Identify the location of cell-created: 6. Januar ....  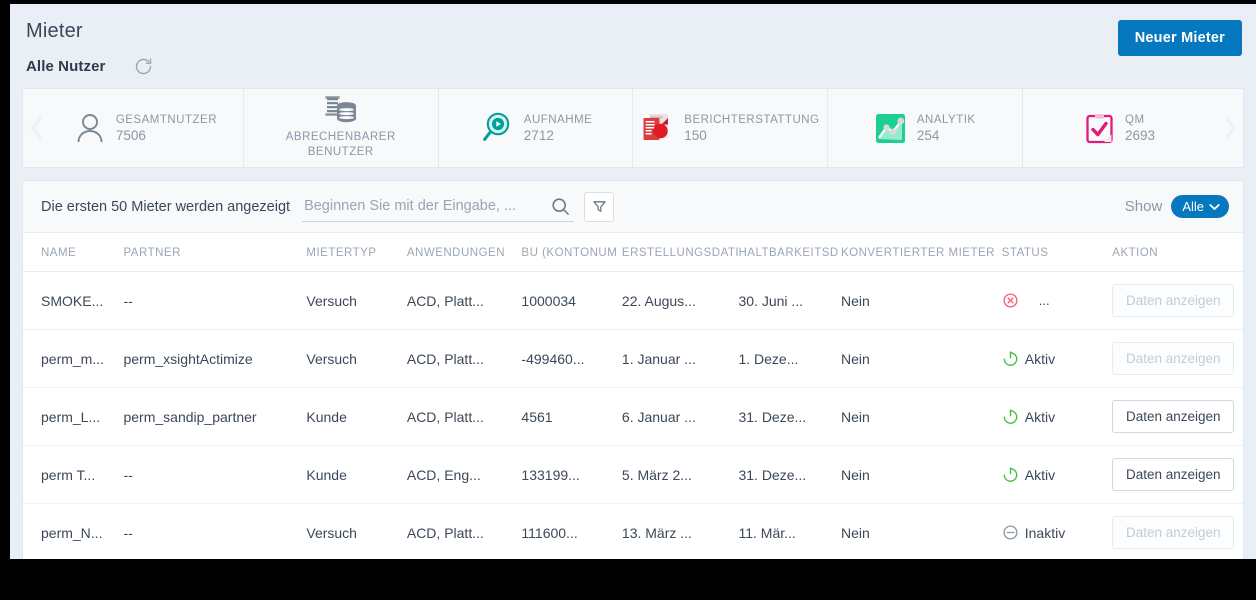
(680, 416).